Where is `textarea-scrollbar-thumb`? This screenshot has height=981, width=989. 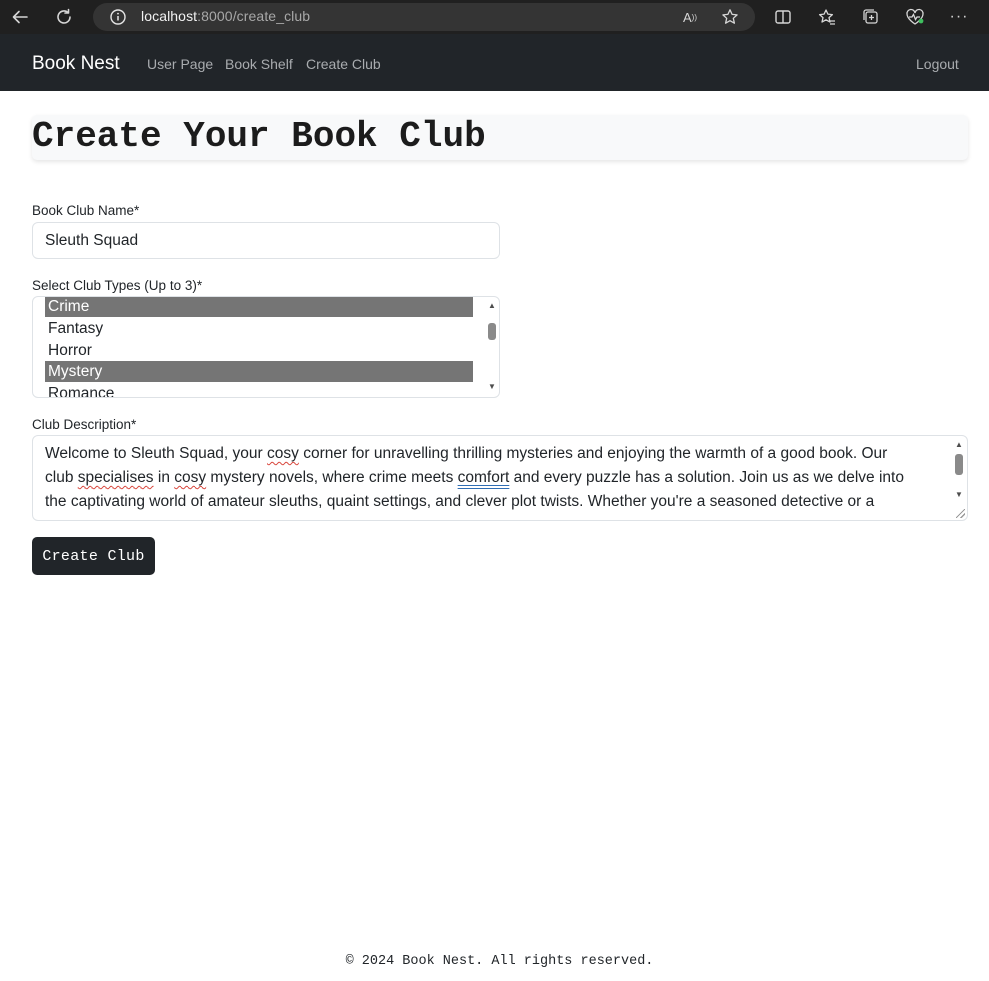 textarea-scrollbar-thumb is located at coordinates (959, 464).